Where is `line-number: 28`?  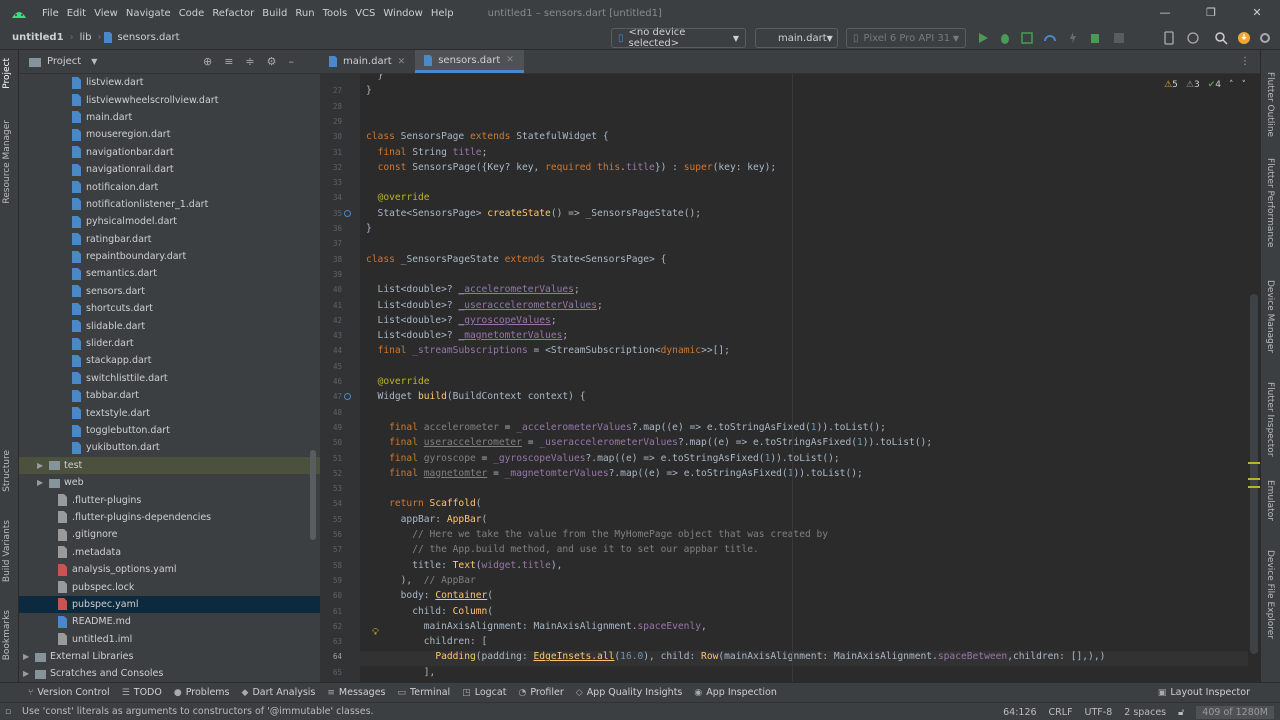
line-number: 28 is located at coordinates (334, 106).